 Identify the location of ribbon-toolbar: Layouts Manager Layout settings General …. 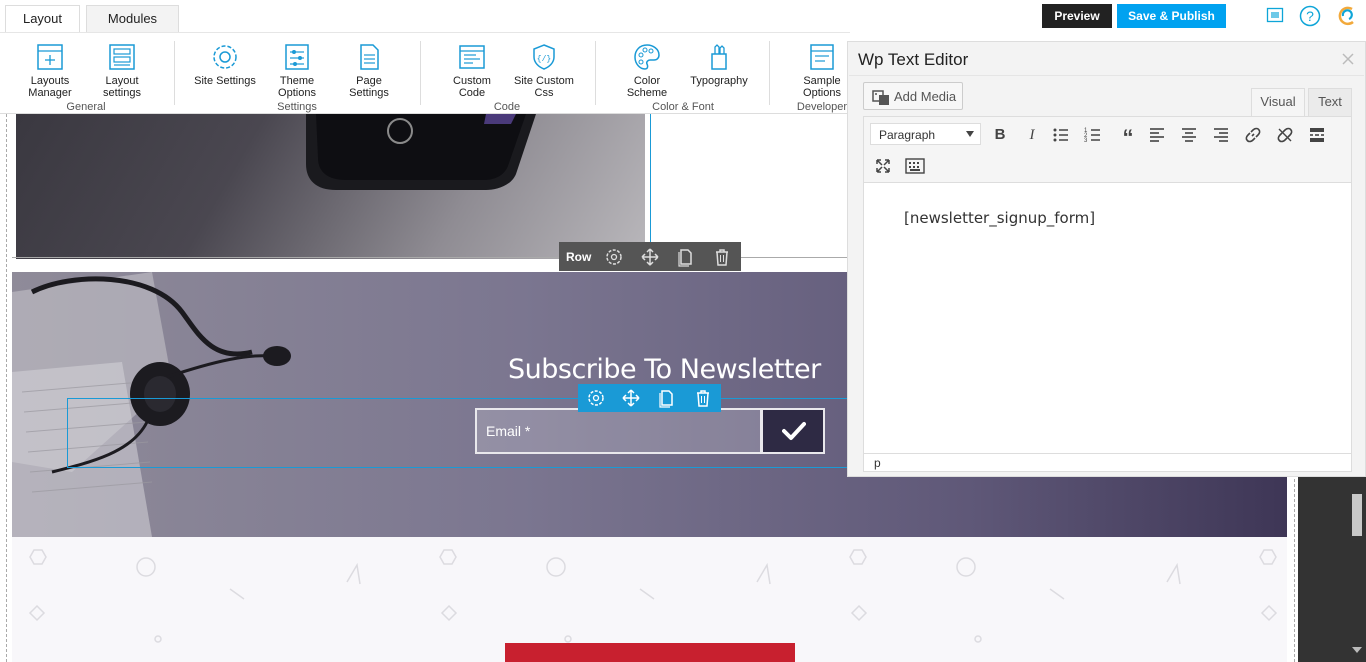
(425, 73).